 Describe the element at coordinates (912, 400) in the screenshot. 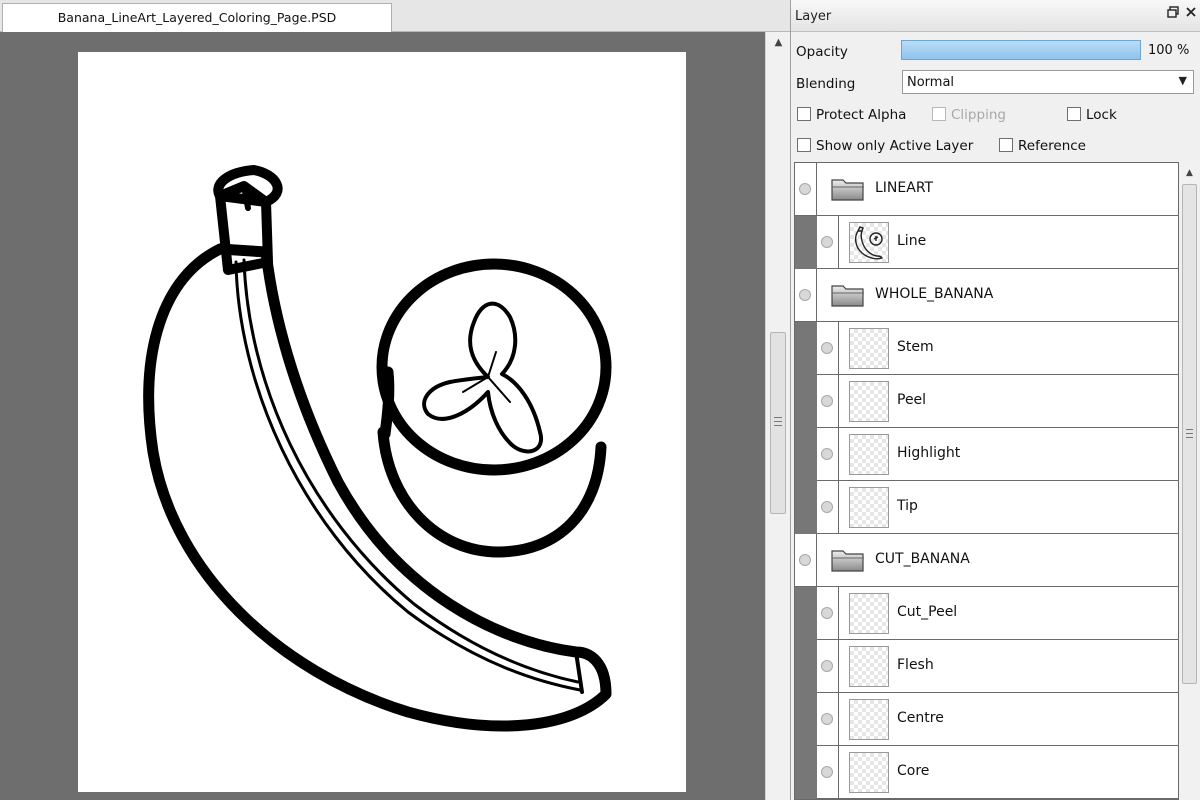

I see `layer-name: Peel` at that location.